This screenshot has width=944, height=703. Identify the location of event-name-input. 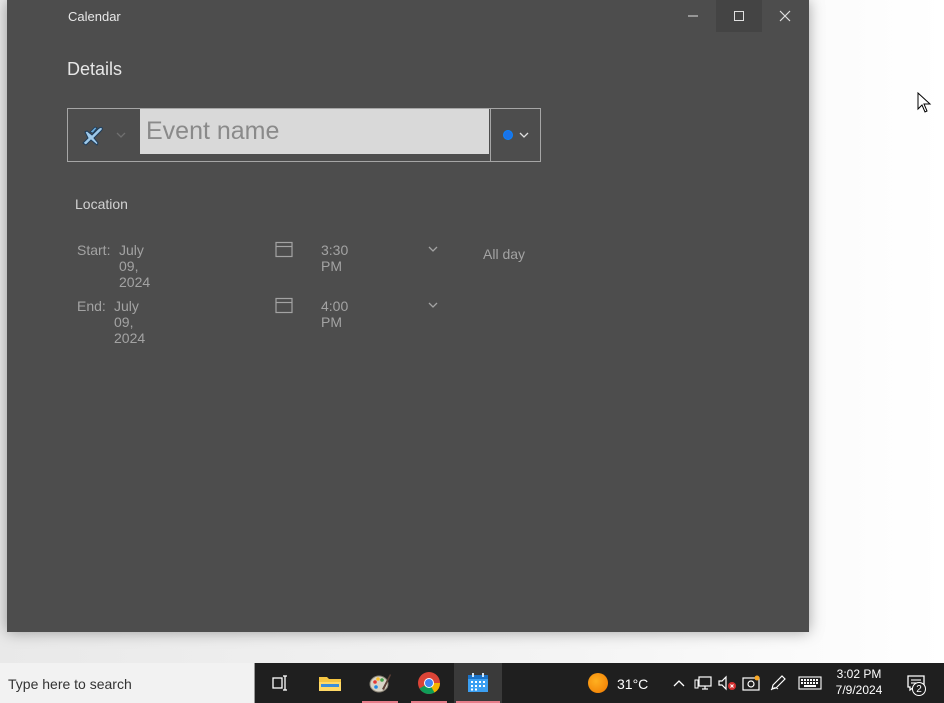
(314, 131).